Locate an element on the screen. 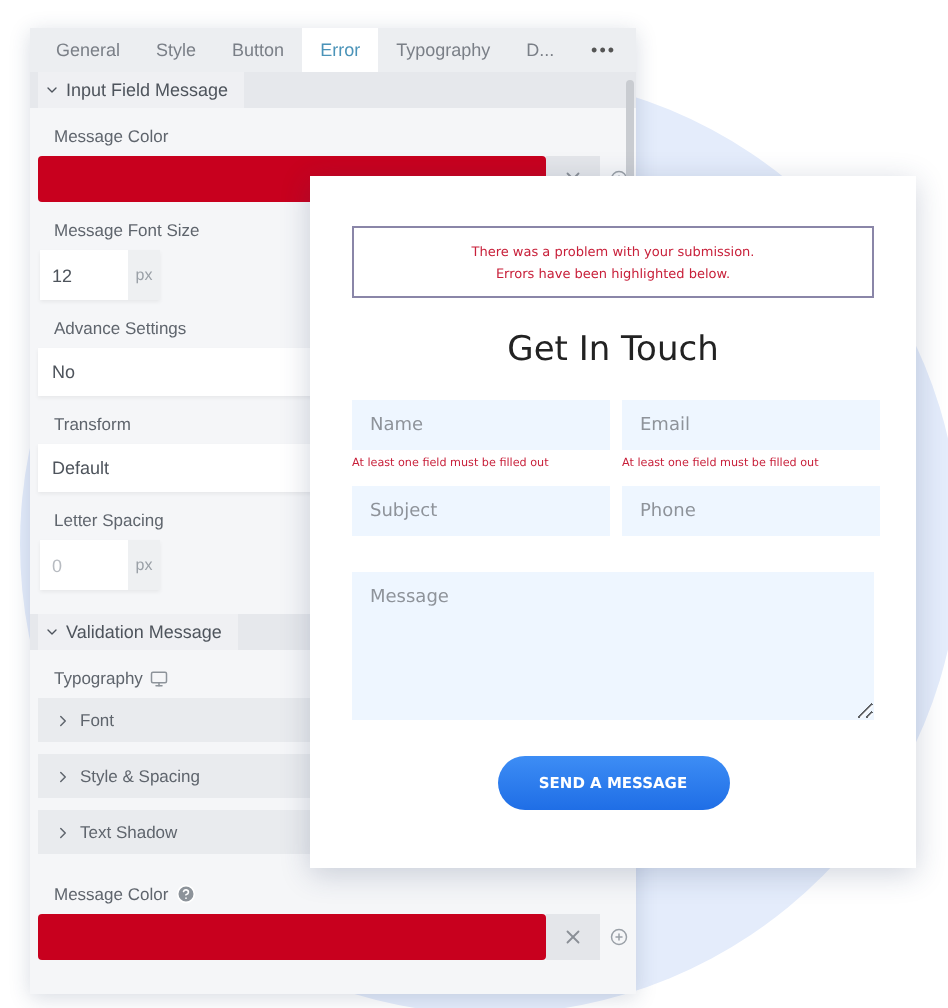 The height and width of the screenshot is (1008, 948). text-input: Phone is located at coordinates (751, 511).